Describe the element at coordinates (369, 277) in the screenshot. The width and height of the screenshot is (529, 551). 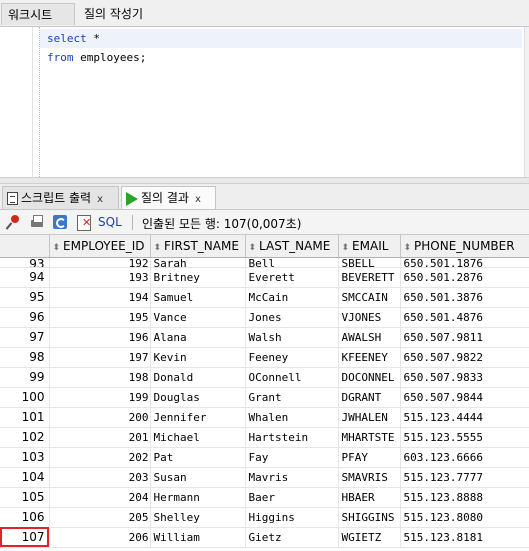
I see `cell-email: BEVERETT` at that location.